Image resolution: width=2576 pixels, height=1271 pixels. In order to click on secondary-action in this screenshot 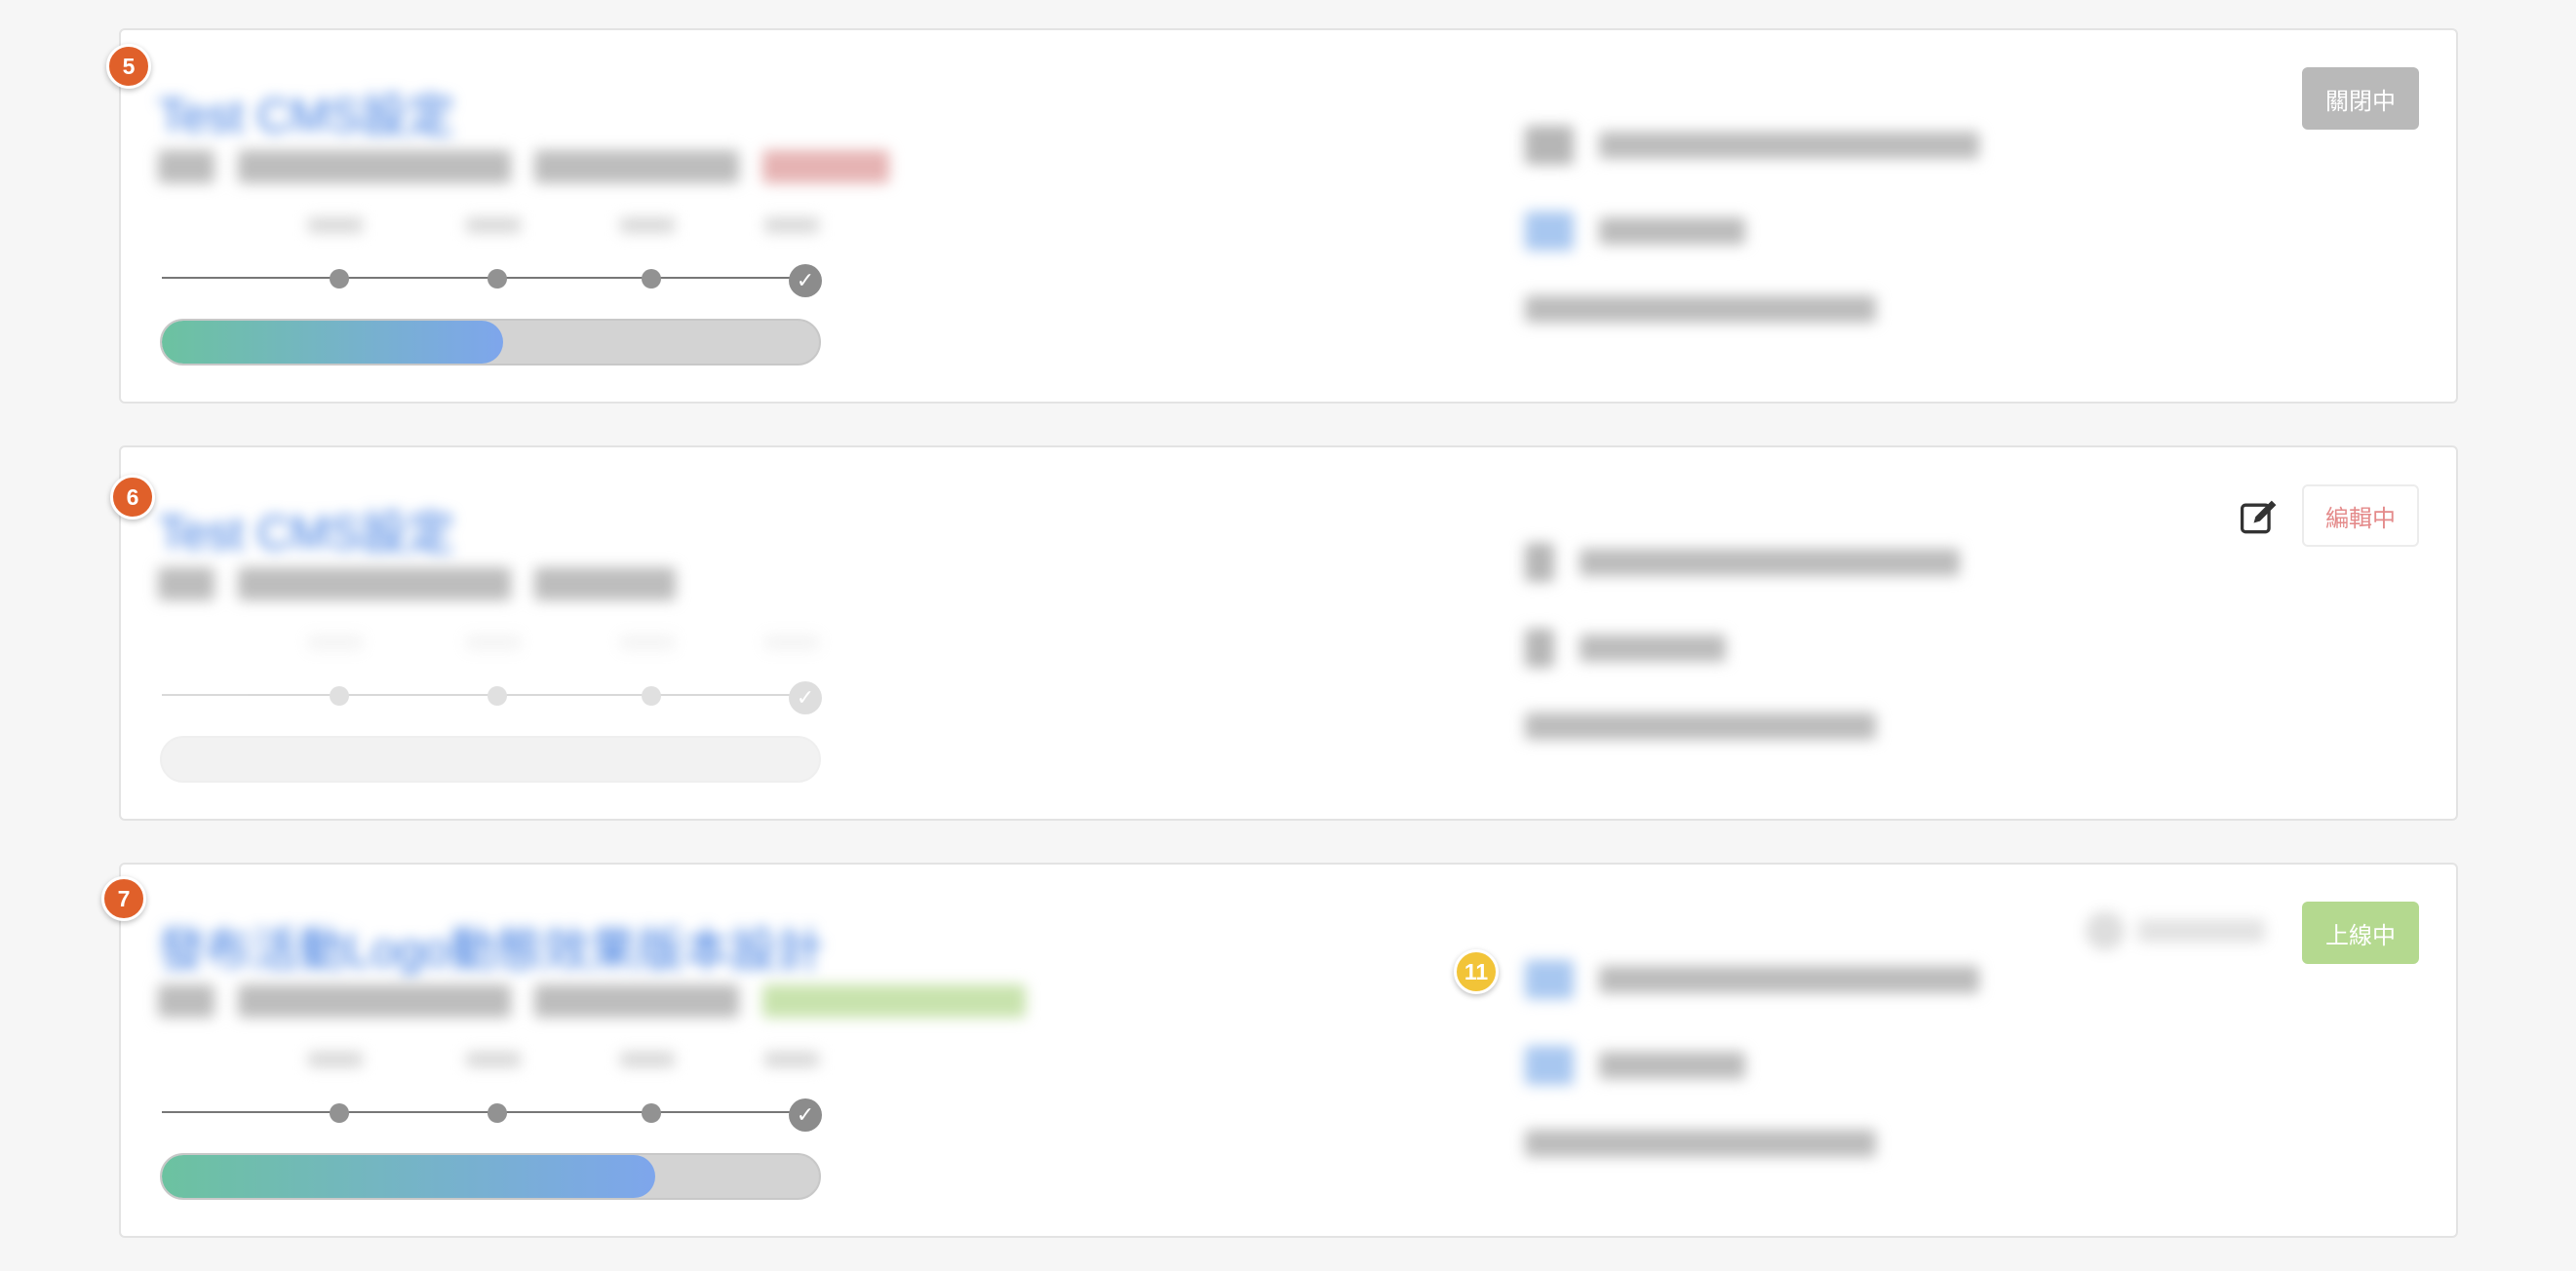, I will do `click(2183, 930)`.